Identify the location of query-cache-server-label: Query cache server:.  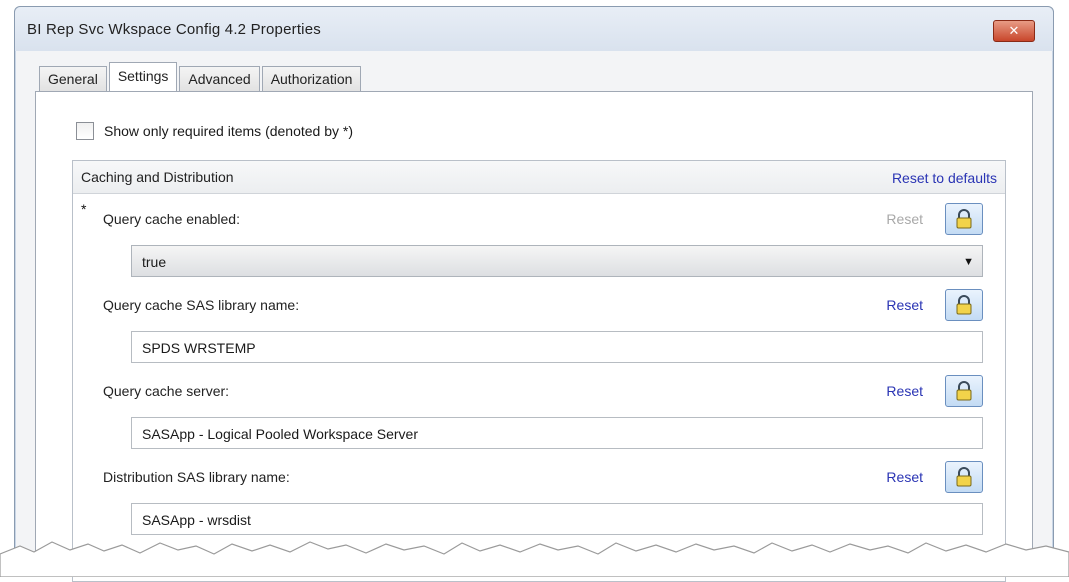
(166, 391).